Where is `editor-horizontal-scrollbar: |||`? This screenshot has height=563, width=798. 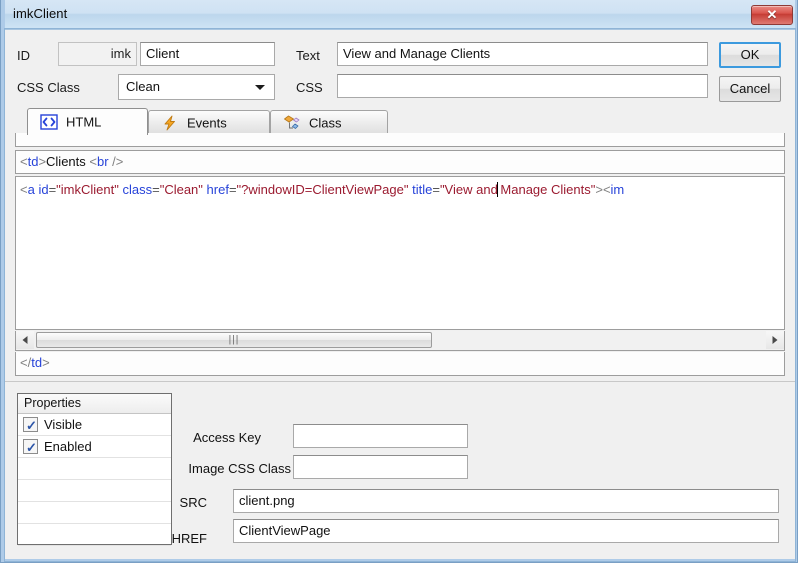 editor-horizontal-scrollbar: ||| is located at coordinates (400, 341).